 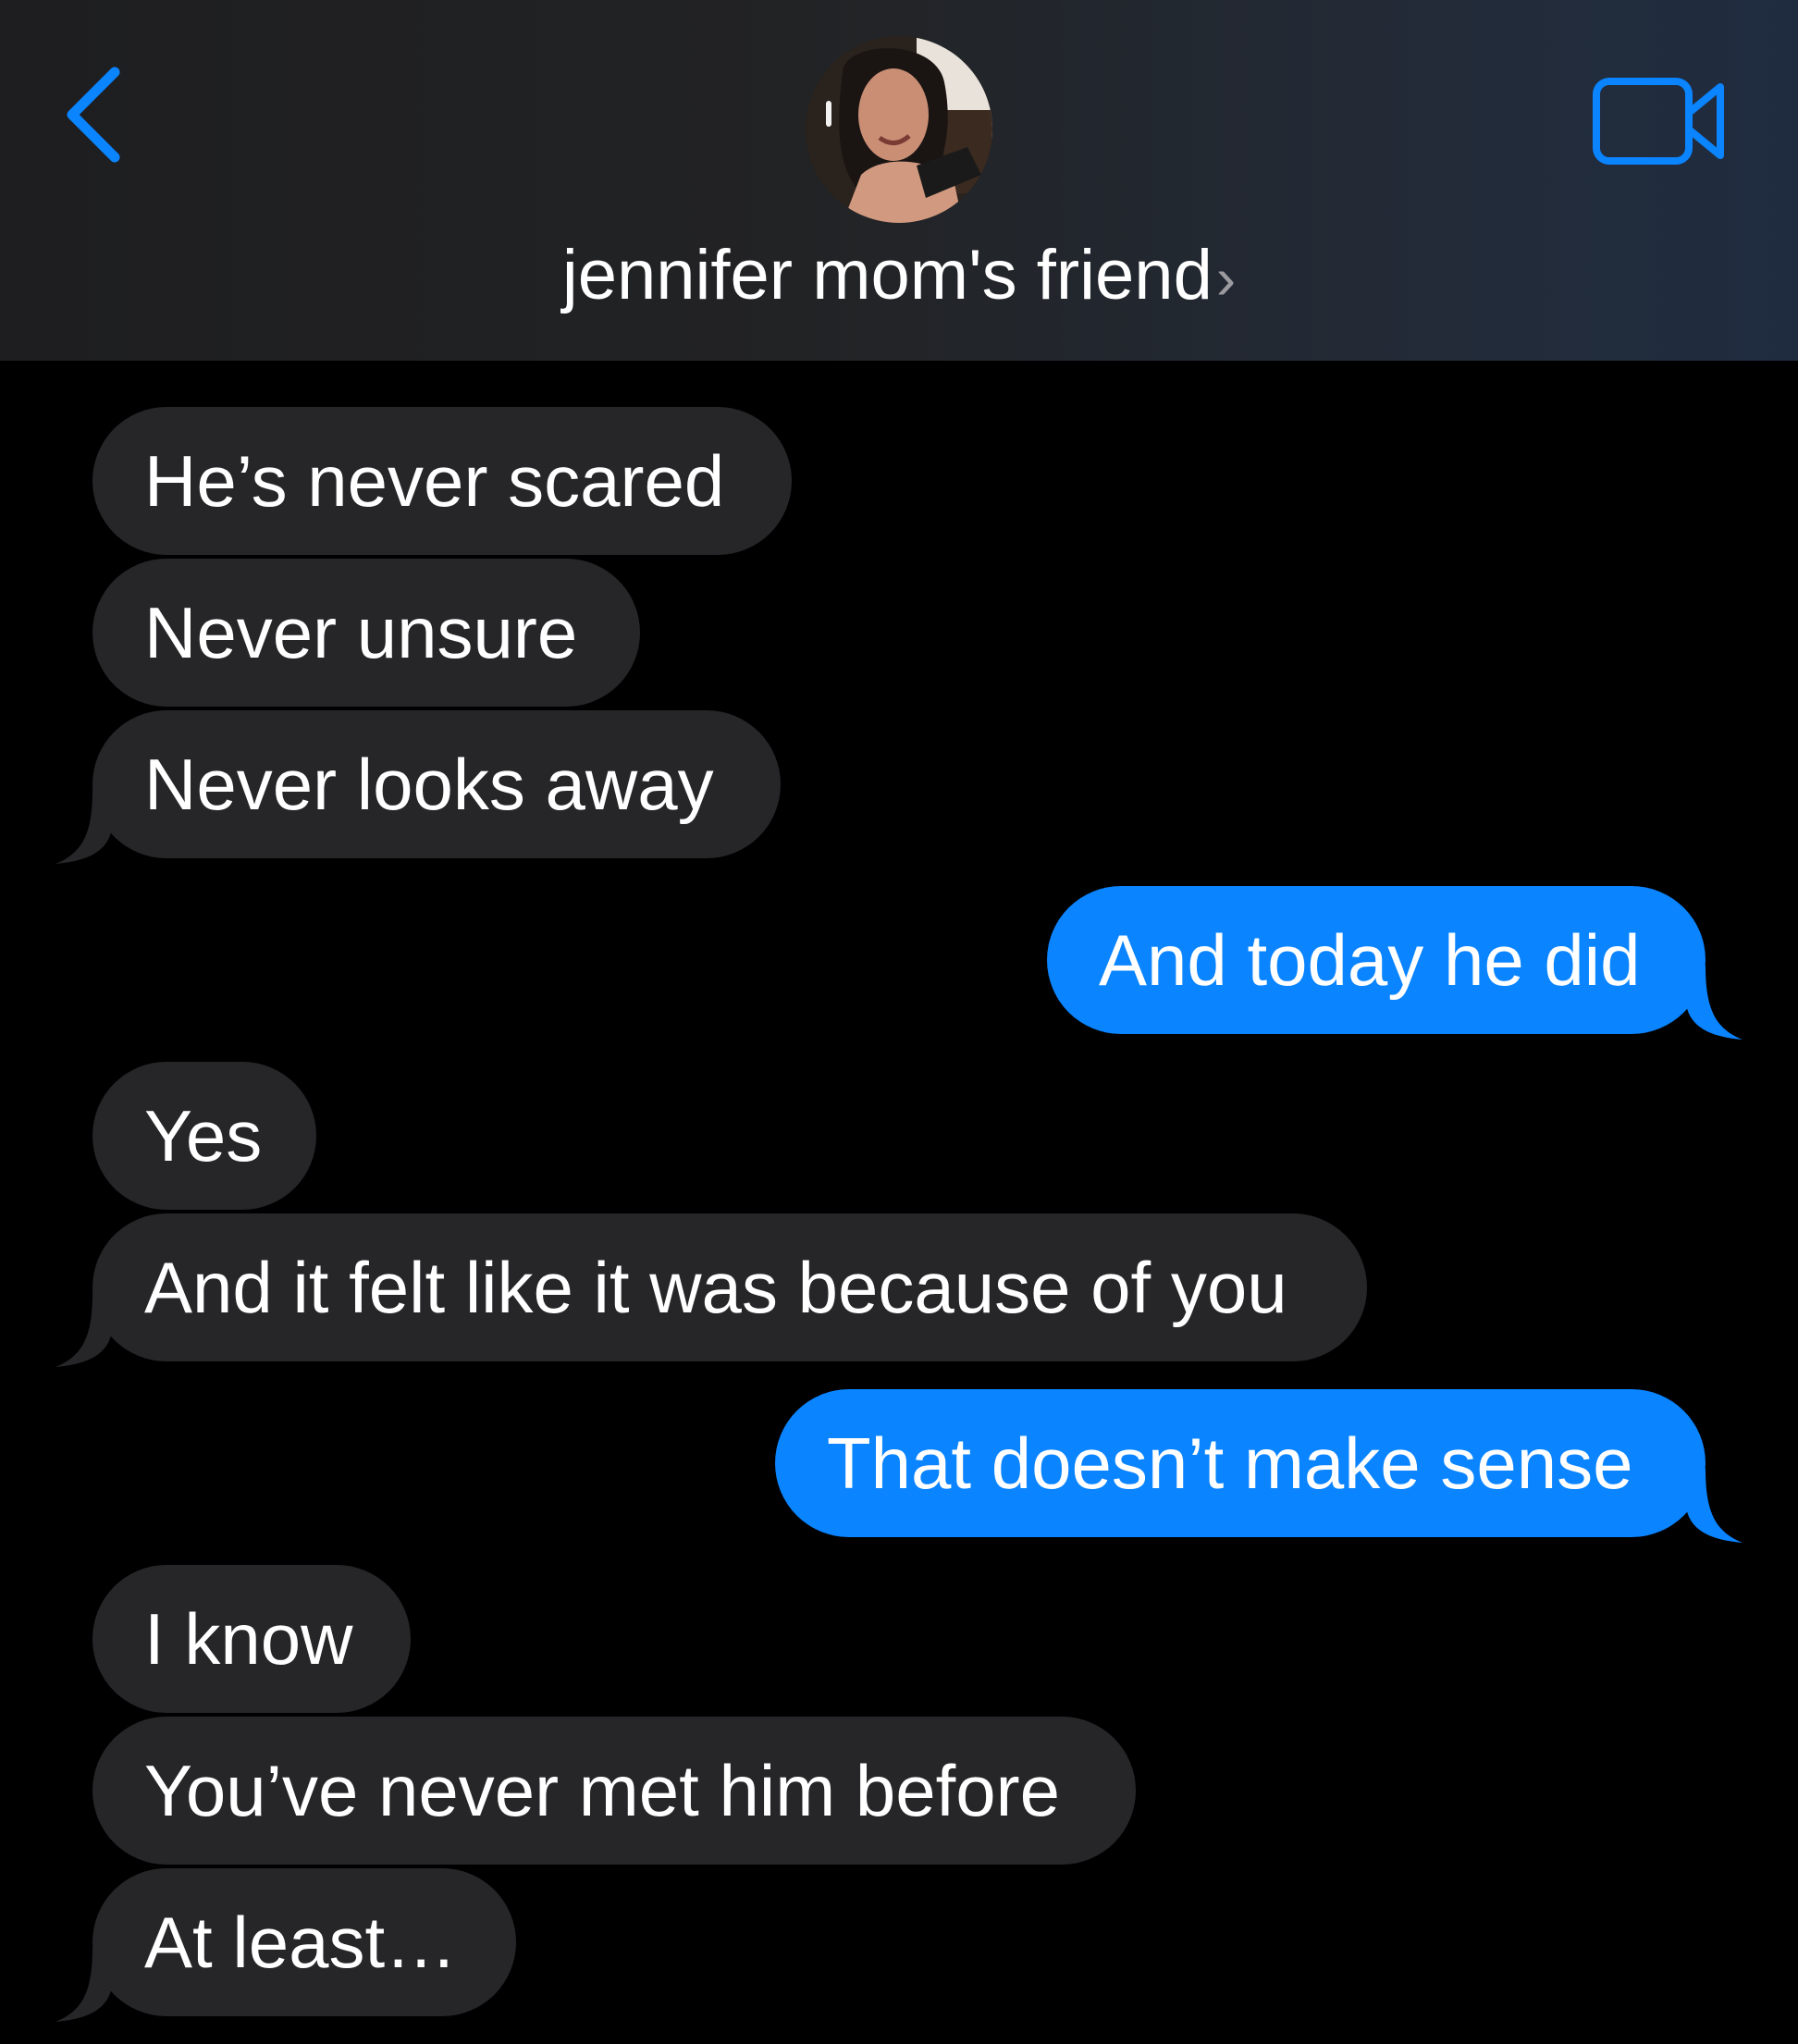 I want to click on message-bubble-outgoing: That doesn’t make sense, so click(x=1259, y=1466).